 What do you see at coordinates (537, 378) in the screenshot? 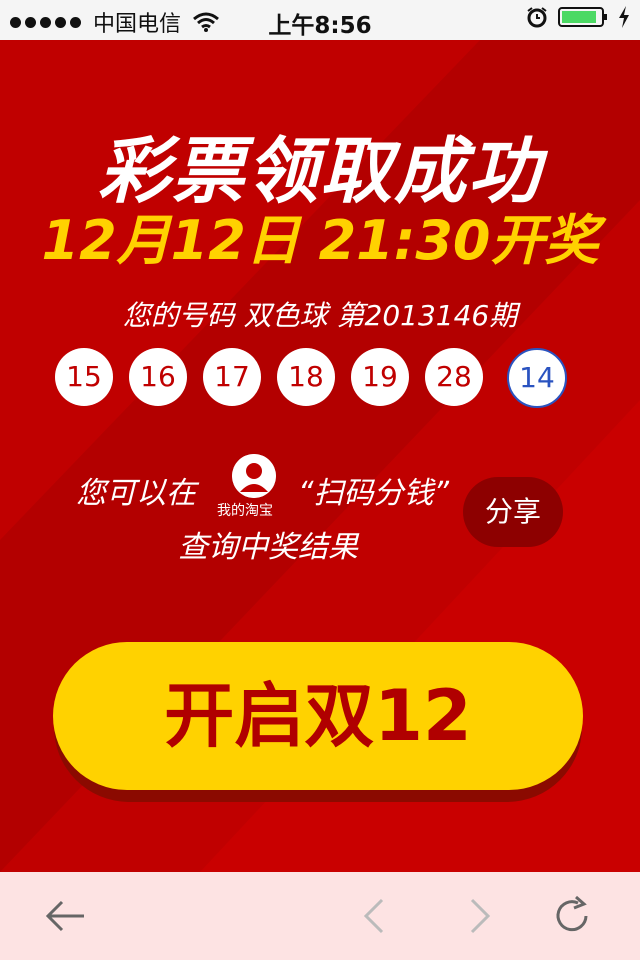
I see `lottery-ball-blue: 14` at bounding box center [537, 378].